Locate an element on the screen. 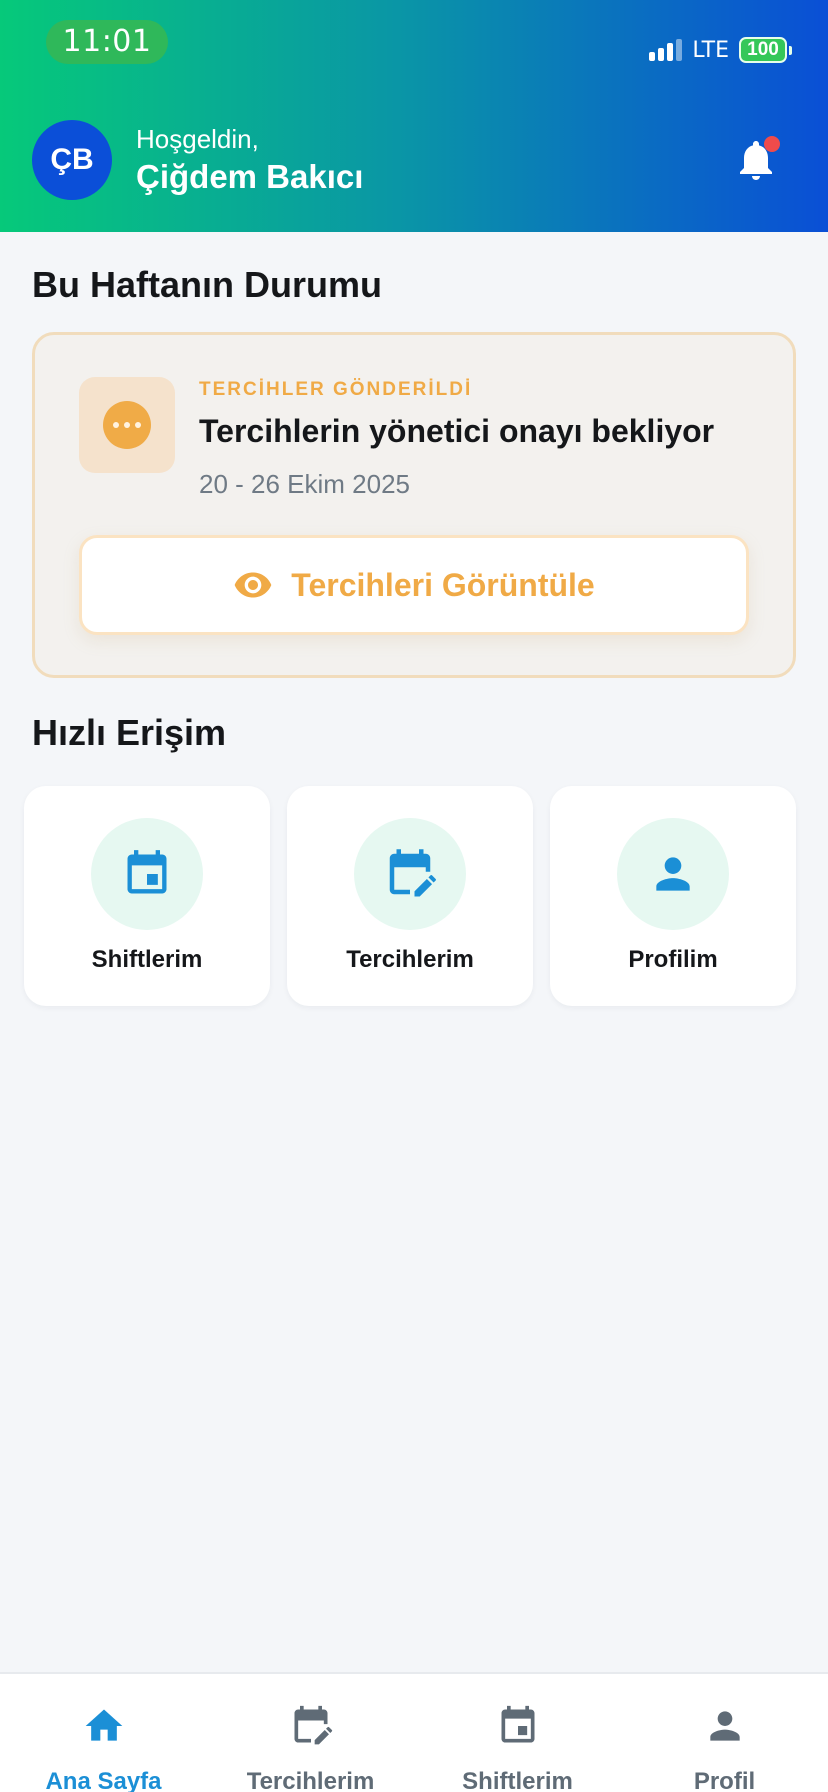 The height and width of the screenshot is (1792, 828). quick-access-label: Tercihlerim is located at coordinates (410, 959).